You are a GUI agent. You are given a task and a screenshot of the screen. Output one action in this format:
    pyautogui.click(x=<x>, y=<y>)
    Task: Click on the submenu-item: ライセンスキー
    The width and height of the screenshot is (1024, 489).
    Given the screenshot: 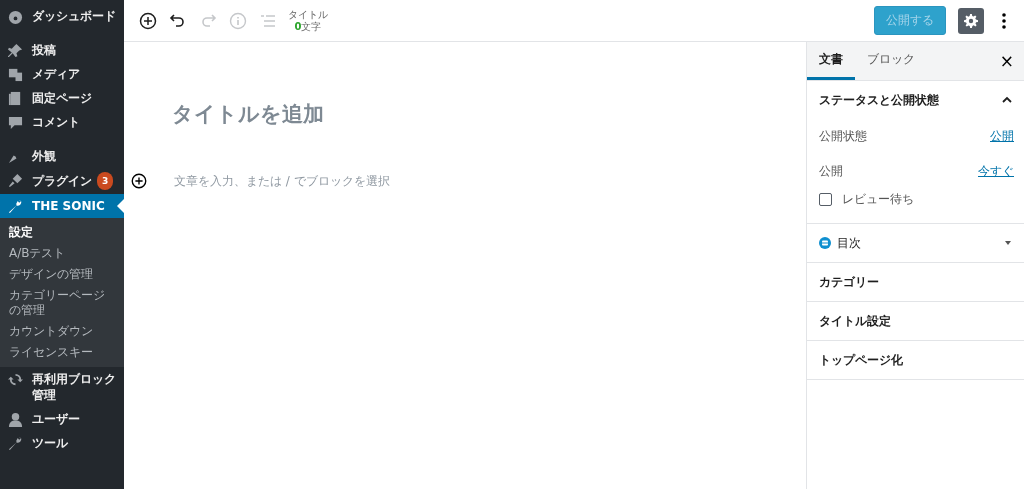 What is the action you would take?
    pyautogui.click(x=62, y=352)
    